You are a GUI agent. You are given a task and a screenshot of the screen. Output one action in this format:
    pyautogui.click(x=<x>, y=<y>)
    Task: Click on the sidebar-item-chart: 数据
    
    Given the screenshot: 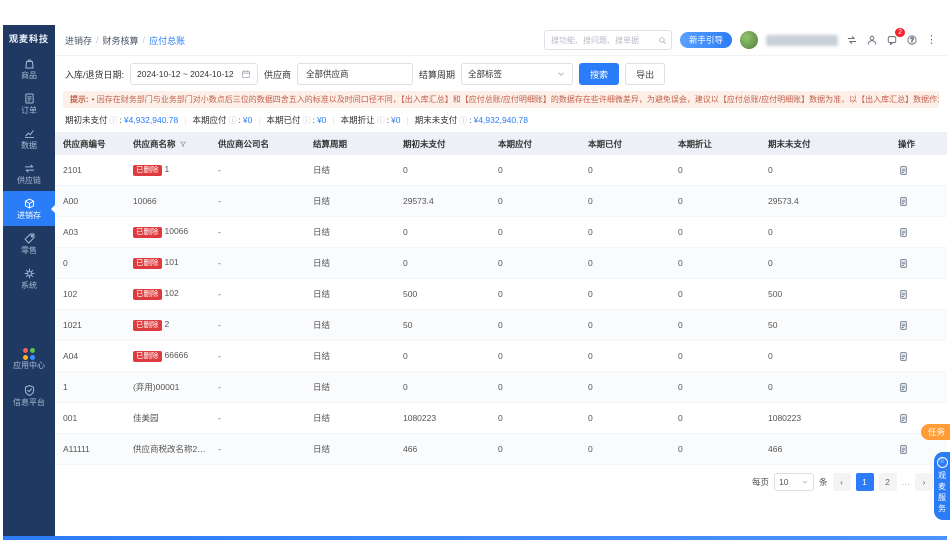 What is the action you would take?
    pyautogui.click(x=29, y=138)
    